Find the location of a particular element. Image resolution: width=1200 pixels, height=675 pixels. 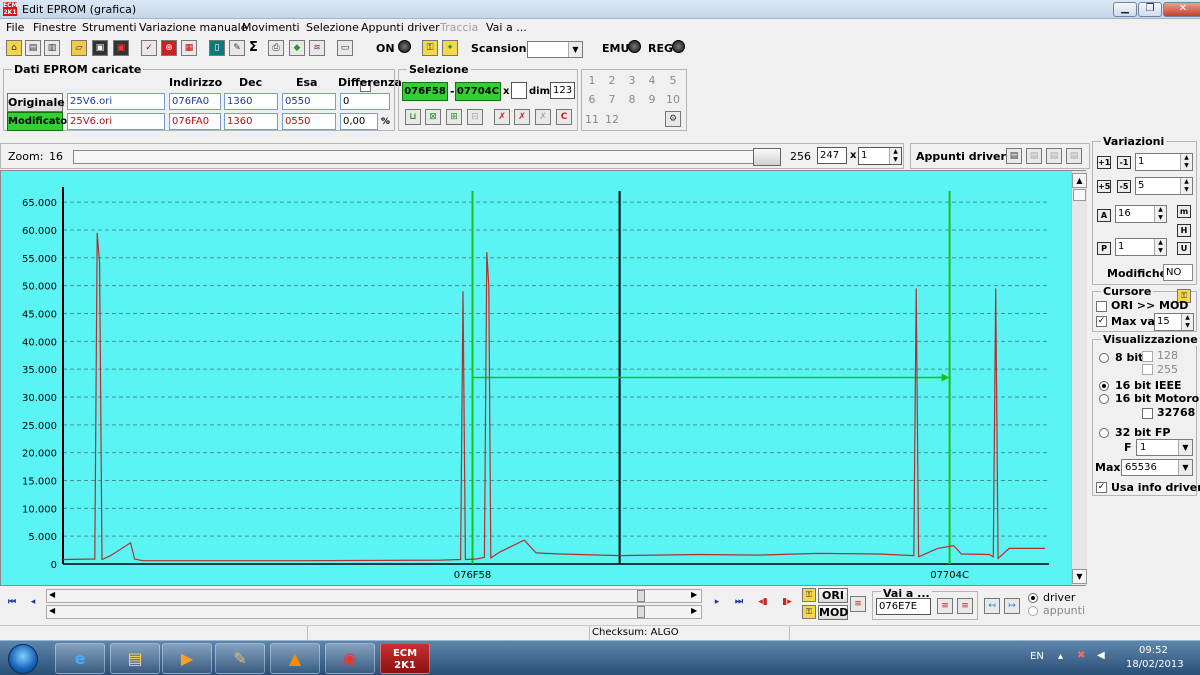

f-select: 1 ▼ is located at coordinates (1164, 447).